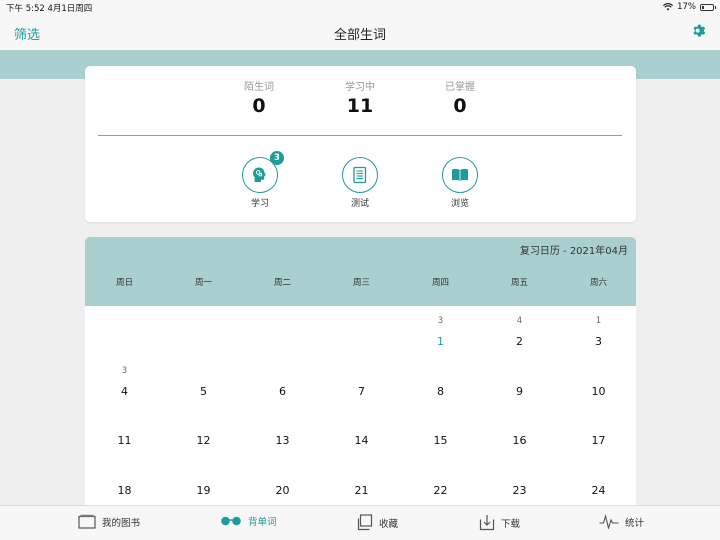  What do you see at coordinates (121, 523) in the screenshot?
I see `tab-label: 我的图书` at bounding box center [121, 523].